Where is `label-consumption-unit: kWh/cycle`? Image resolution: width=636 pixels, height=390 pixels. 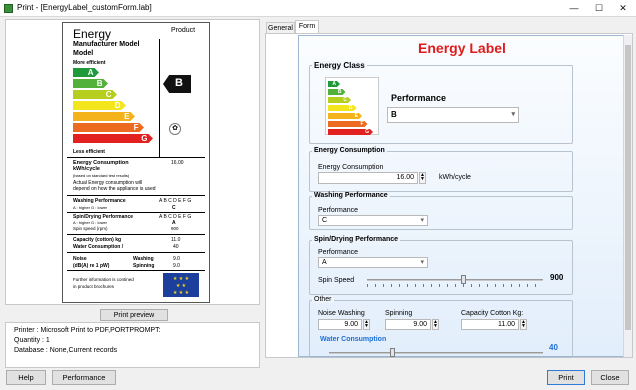 label-consumption-unit: kWh/cycle is located at coordinates (86, 169).